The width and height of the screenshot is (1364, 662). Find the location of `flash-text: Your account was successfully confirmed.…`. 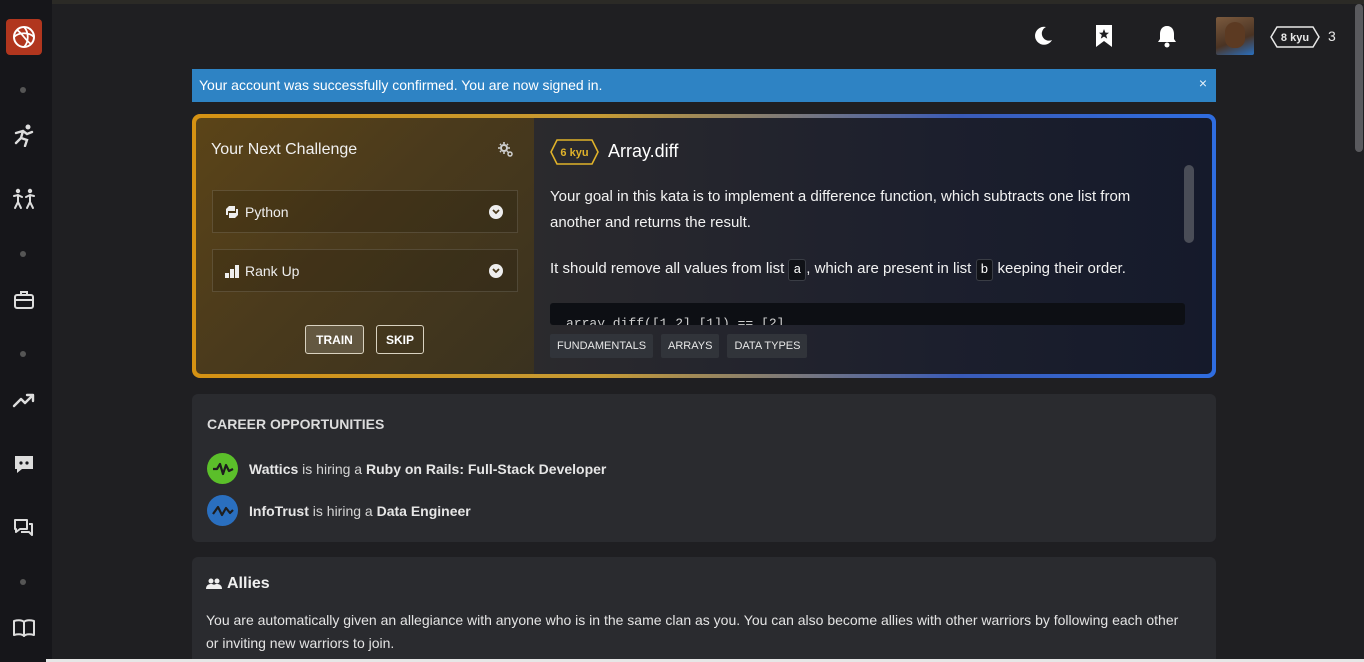

flash-text: Your account was successfully confirmed.… is located at coordinates (401, 85).